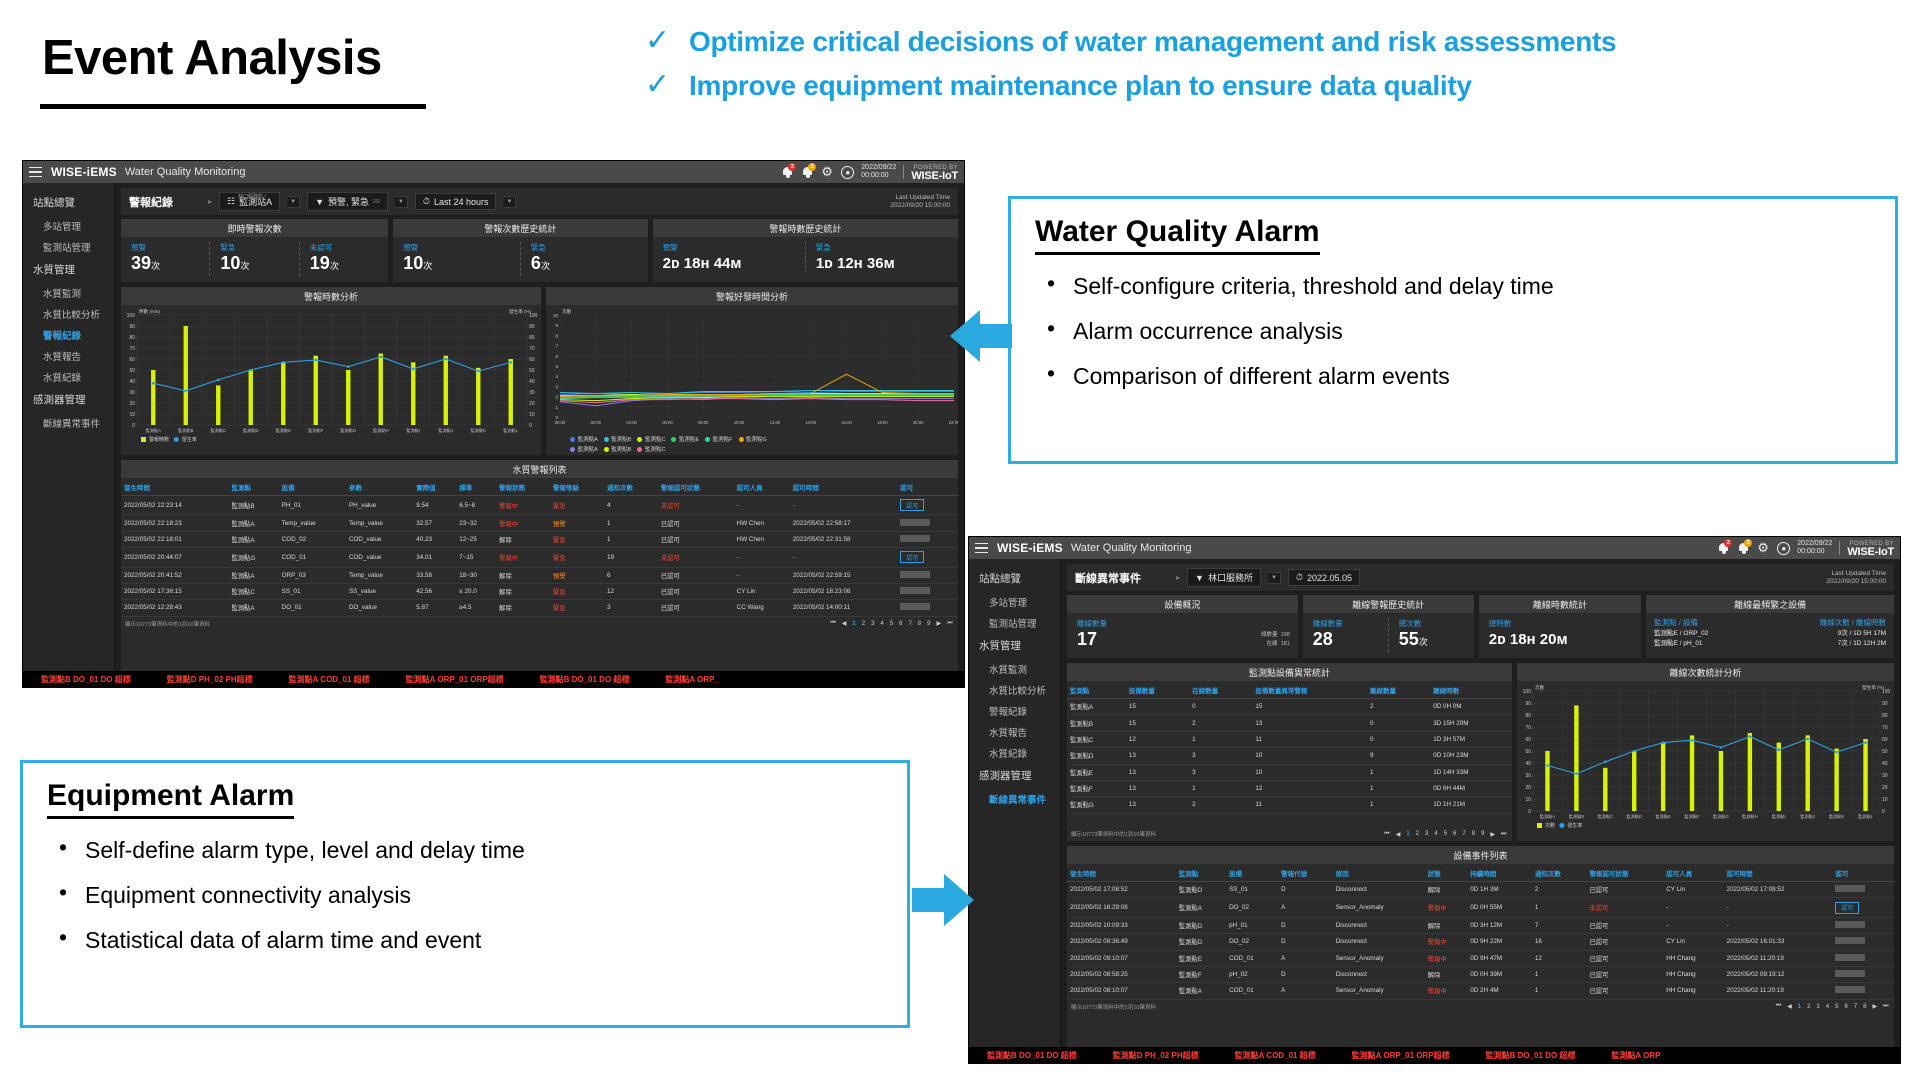 The image size is (1920, 1080). What do you see at coordinates (827, 172) in the screenshot?
I see `gear-icon: ⚙` at bounding box center [827, 172].